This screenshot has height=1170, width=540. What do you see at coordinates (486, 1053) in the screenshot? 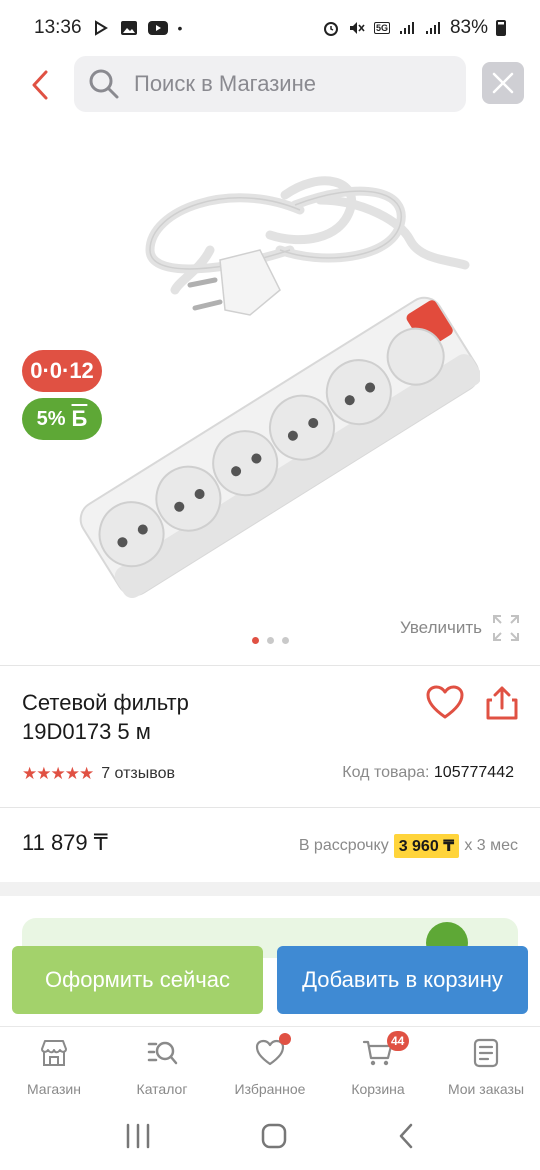
I see `orders-icon` at bounding box center [486, 1053].